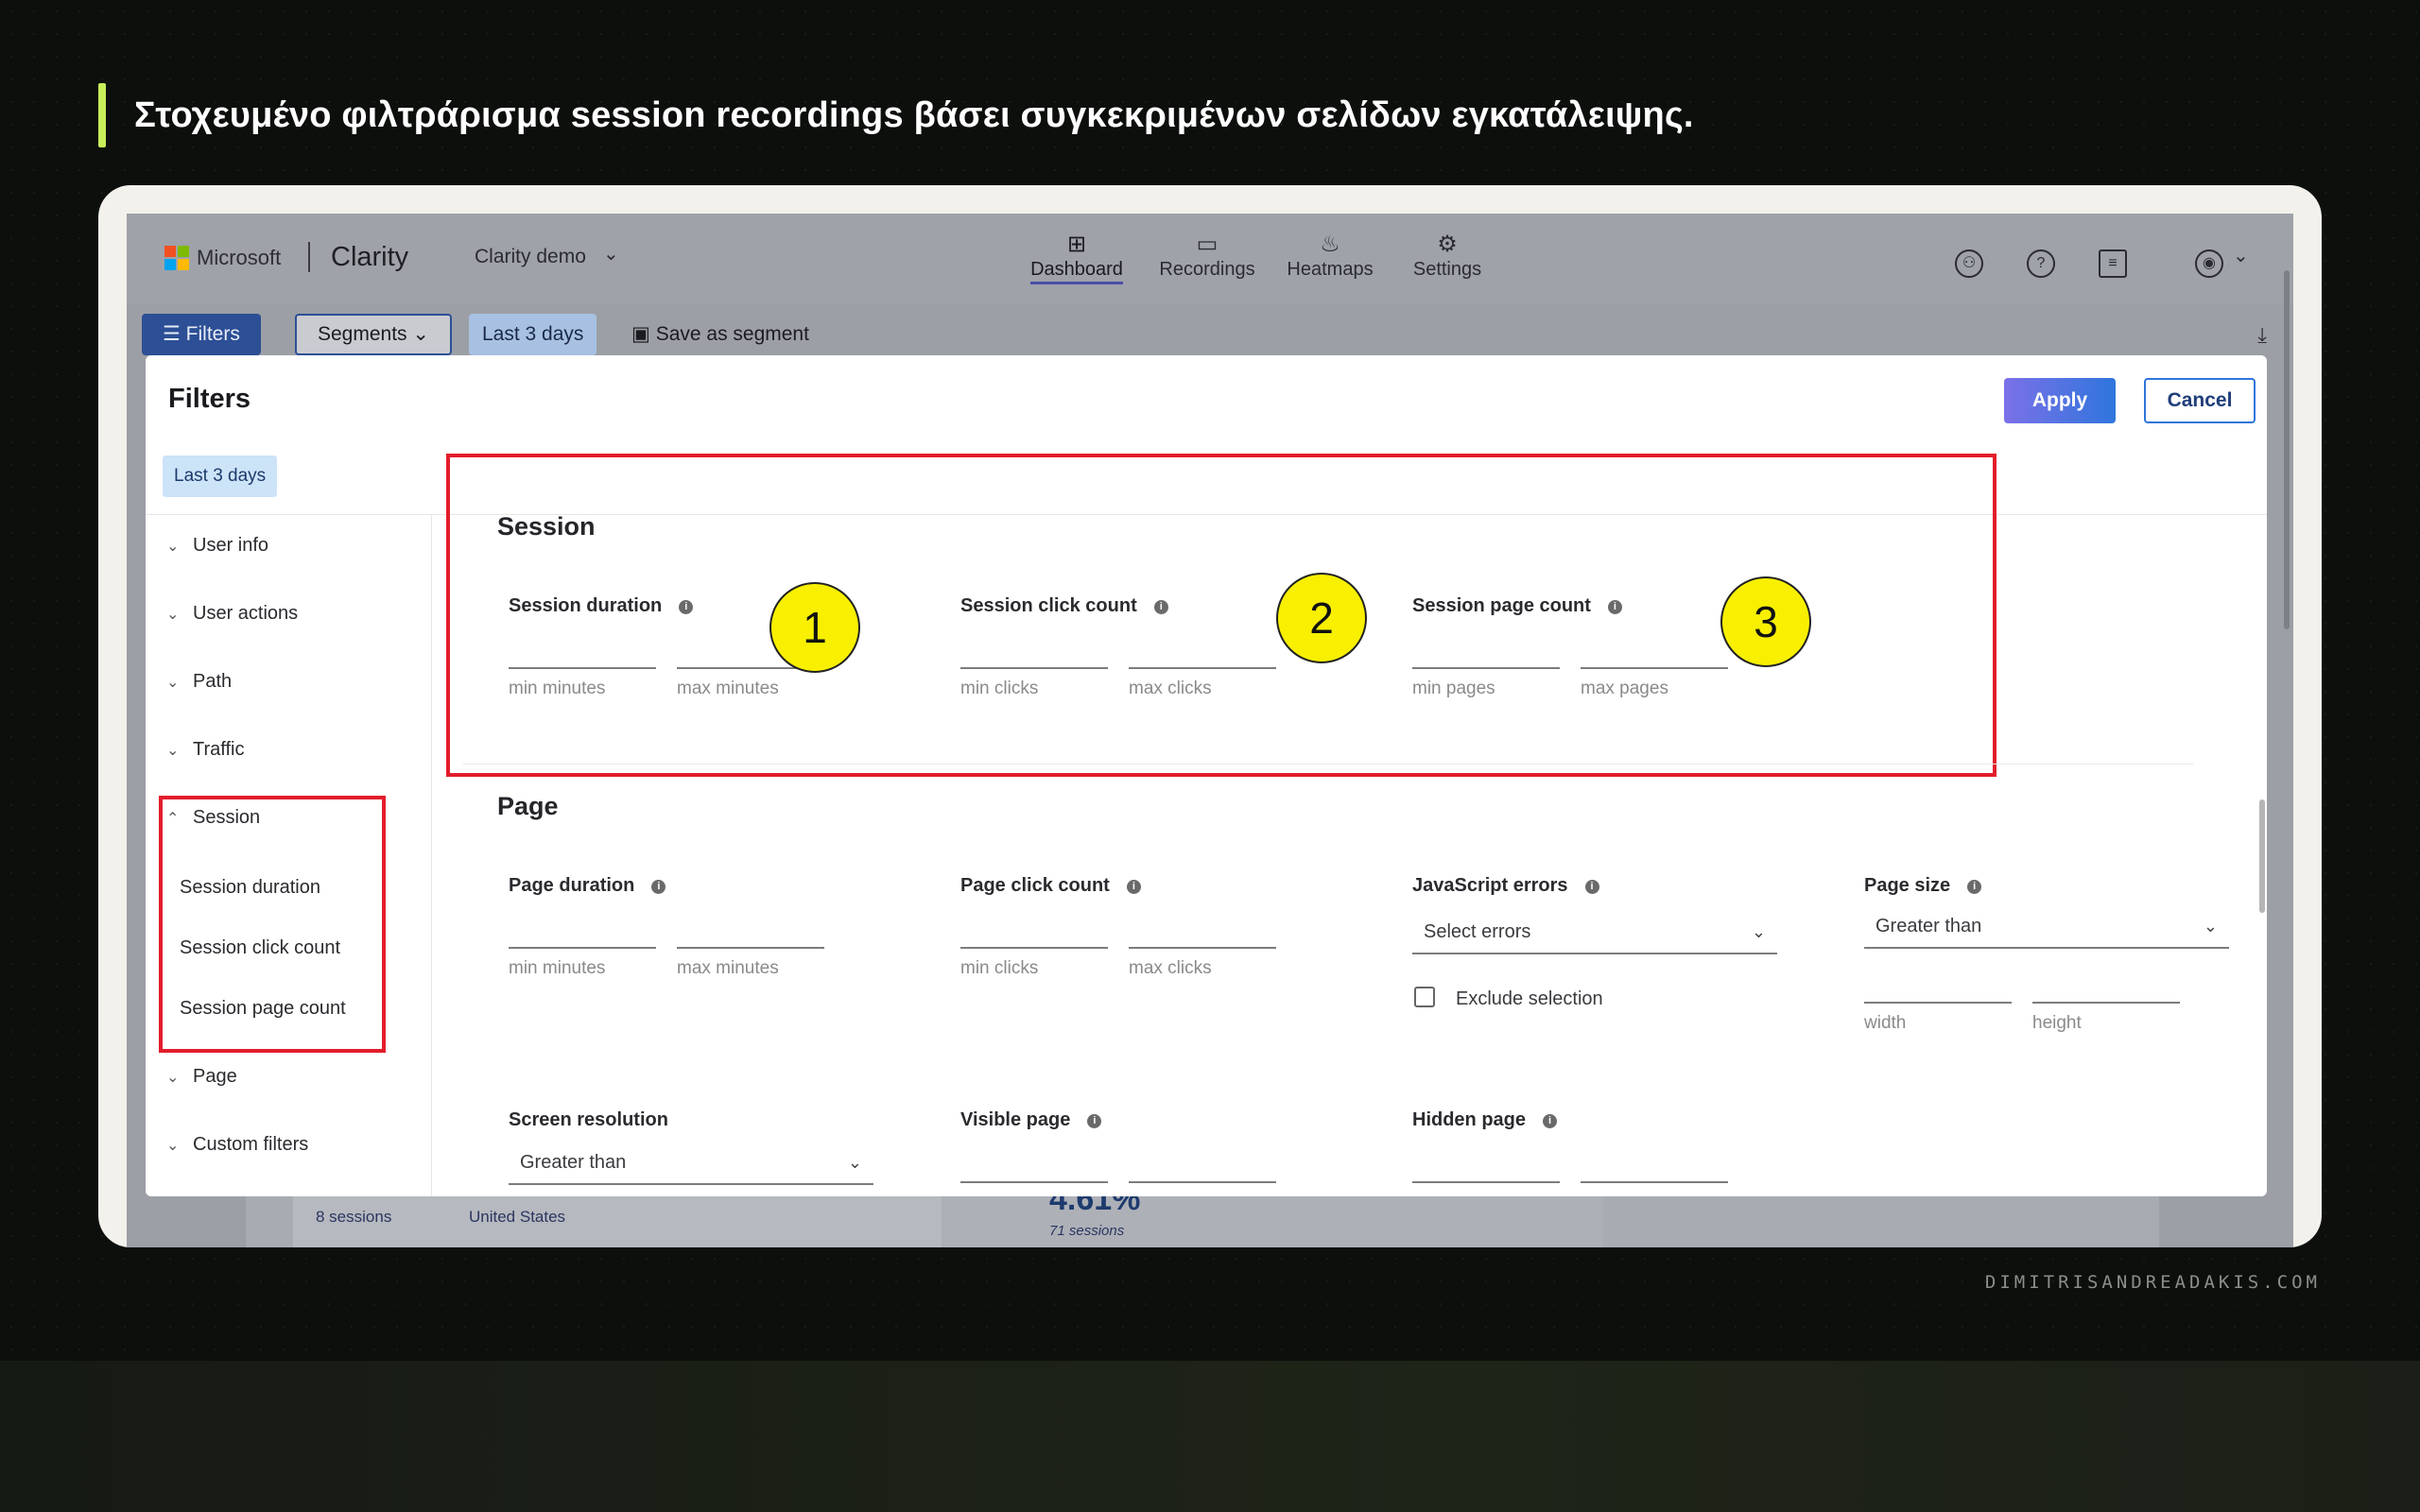 Image resolution: width=2420 pixels, height=1512 pixels. I want to click on annotation-badge-2: 2, so click(1321, 618).